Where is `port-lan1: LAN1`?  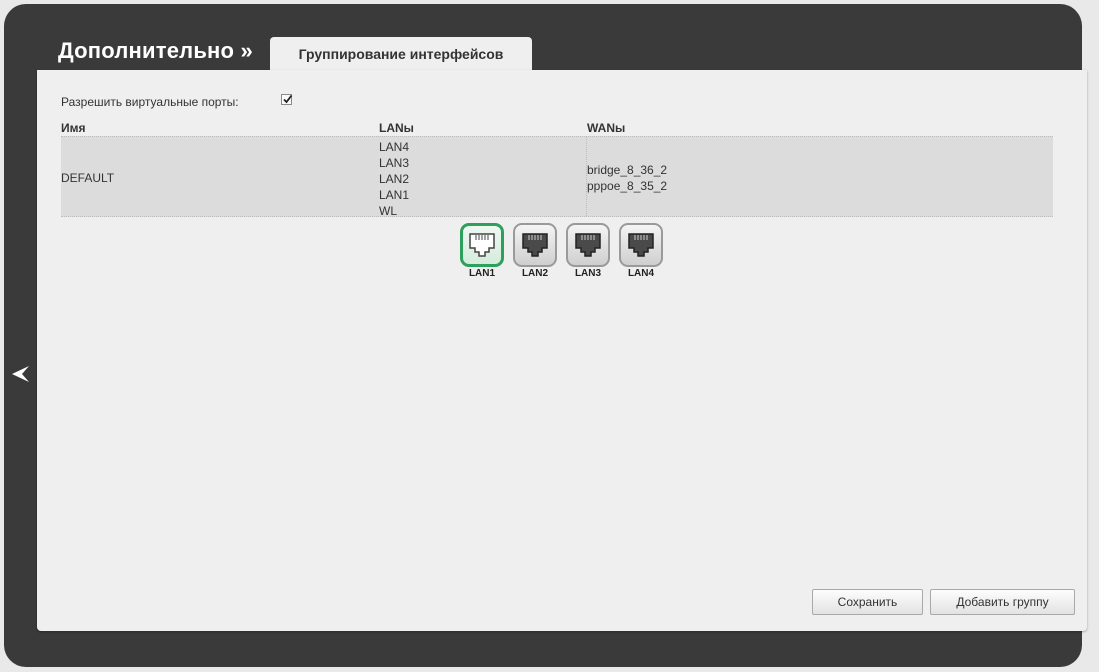 port-lan1: LAN1 is located at coordinates (484, 252).